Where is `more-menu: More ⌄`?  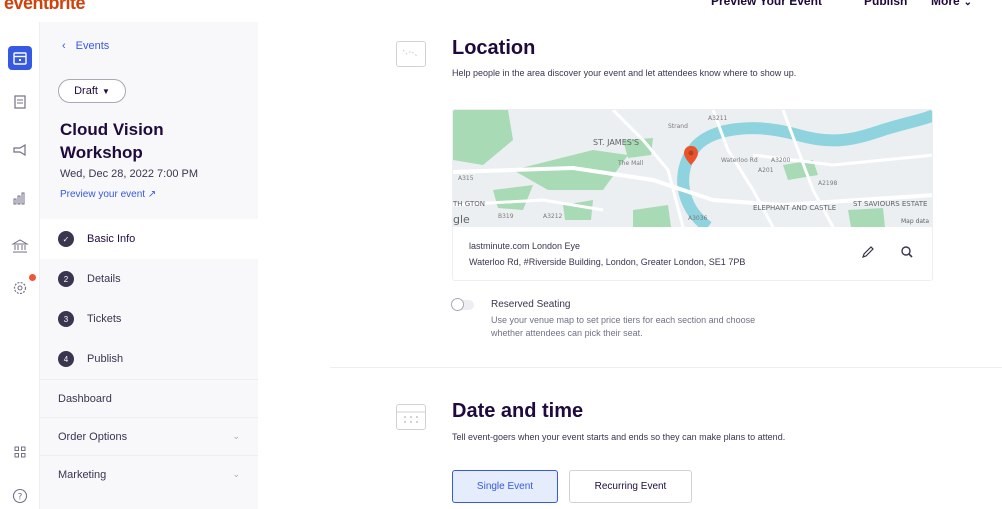 more-menu: More ⌄ is located at coordinates (951, 4).